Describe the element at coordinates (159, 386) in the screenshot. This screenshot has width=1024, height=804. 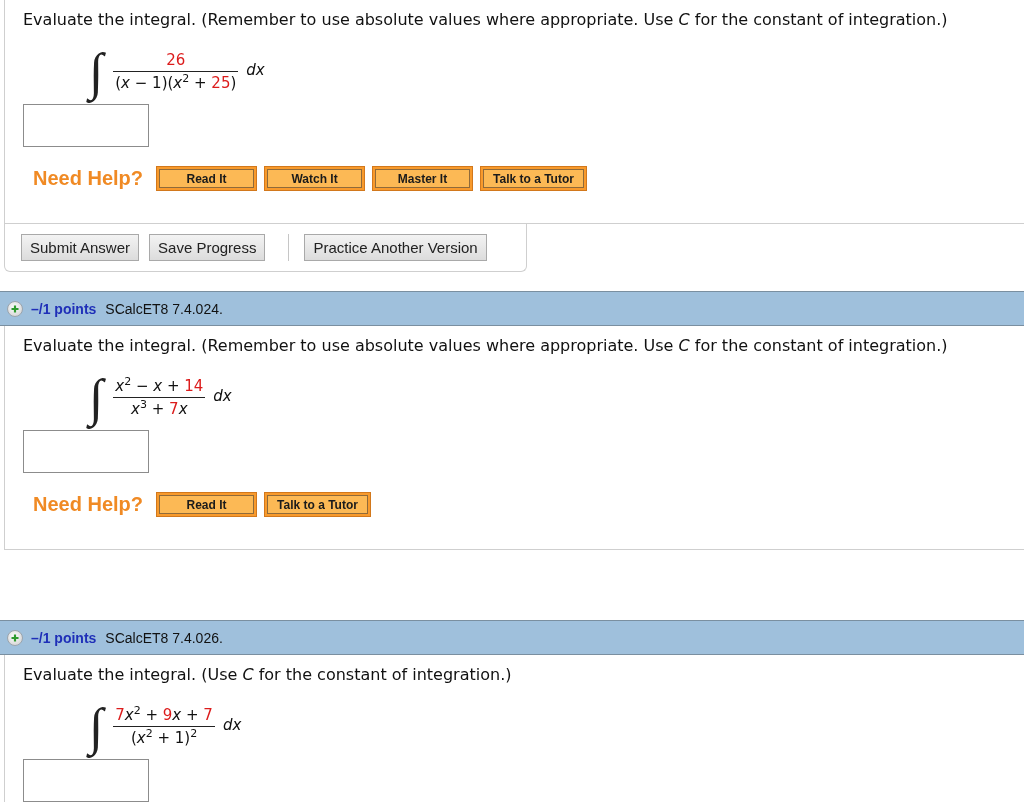
I see `fraction-numerator: x$^{2}$ − x + 14` at that location.